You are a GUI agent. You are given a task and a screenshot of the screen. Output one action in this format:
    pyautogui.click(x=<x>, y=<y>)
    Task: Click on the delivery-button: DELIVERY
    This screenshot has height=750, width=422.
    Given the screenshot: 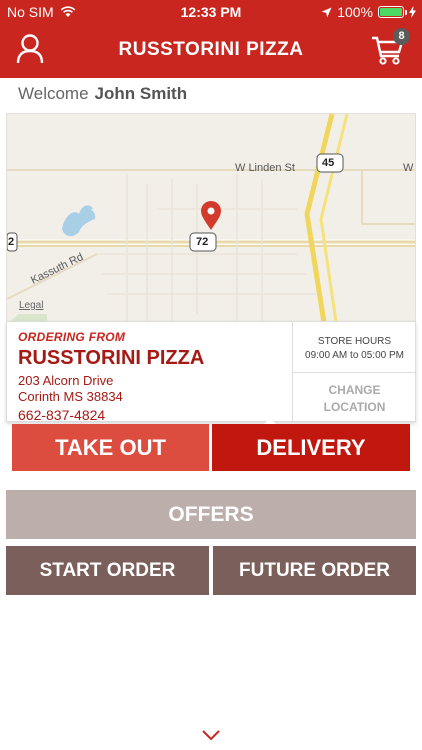 What is the action you would take?
    pyautogui.click(x=311, y=447)
    